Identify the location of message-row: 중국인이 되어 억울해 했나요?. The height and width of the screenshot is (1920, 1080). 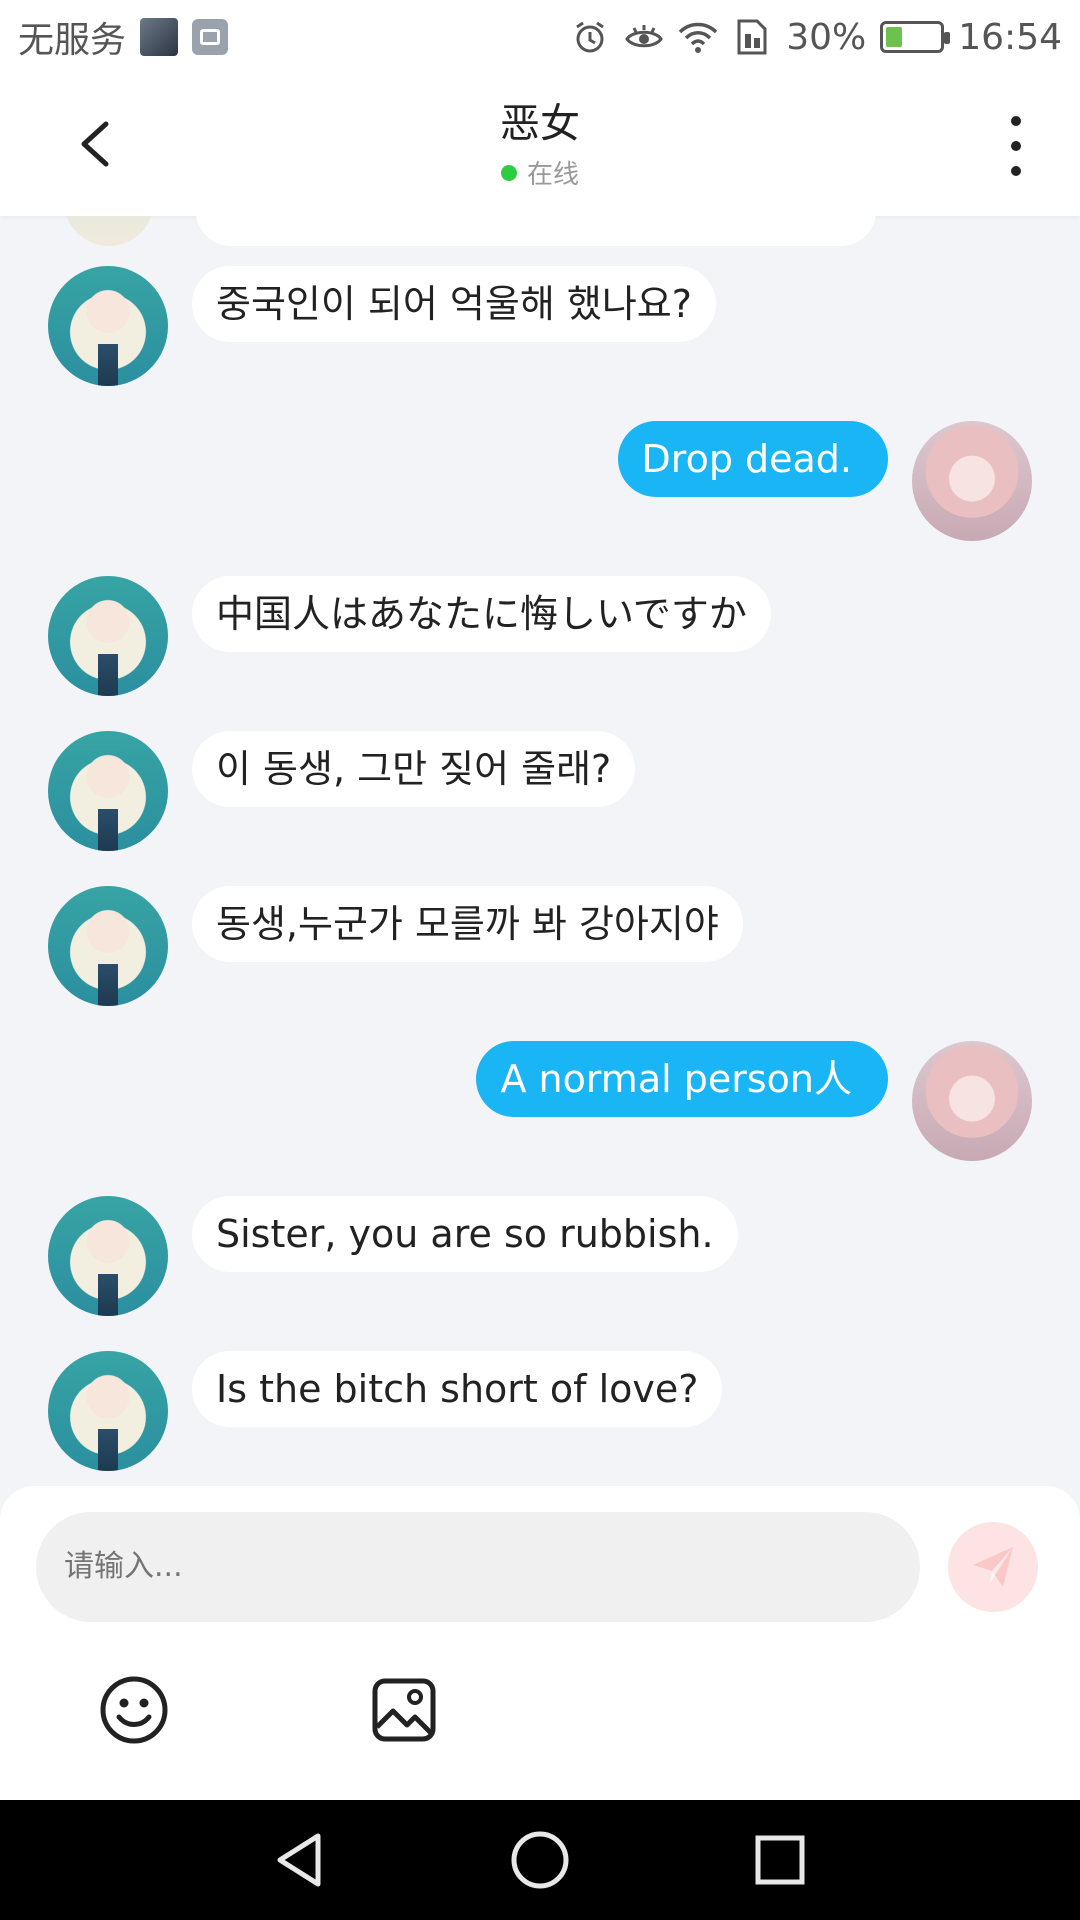
(540, 326).